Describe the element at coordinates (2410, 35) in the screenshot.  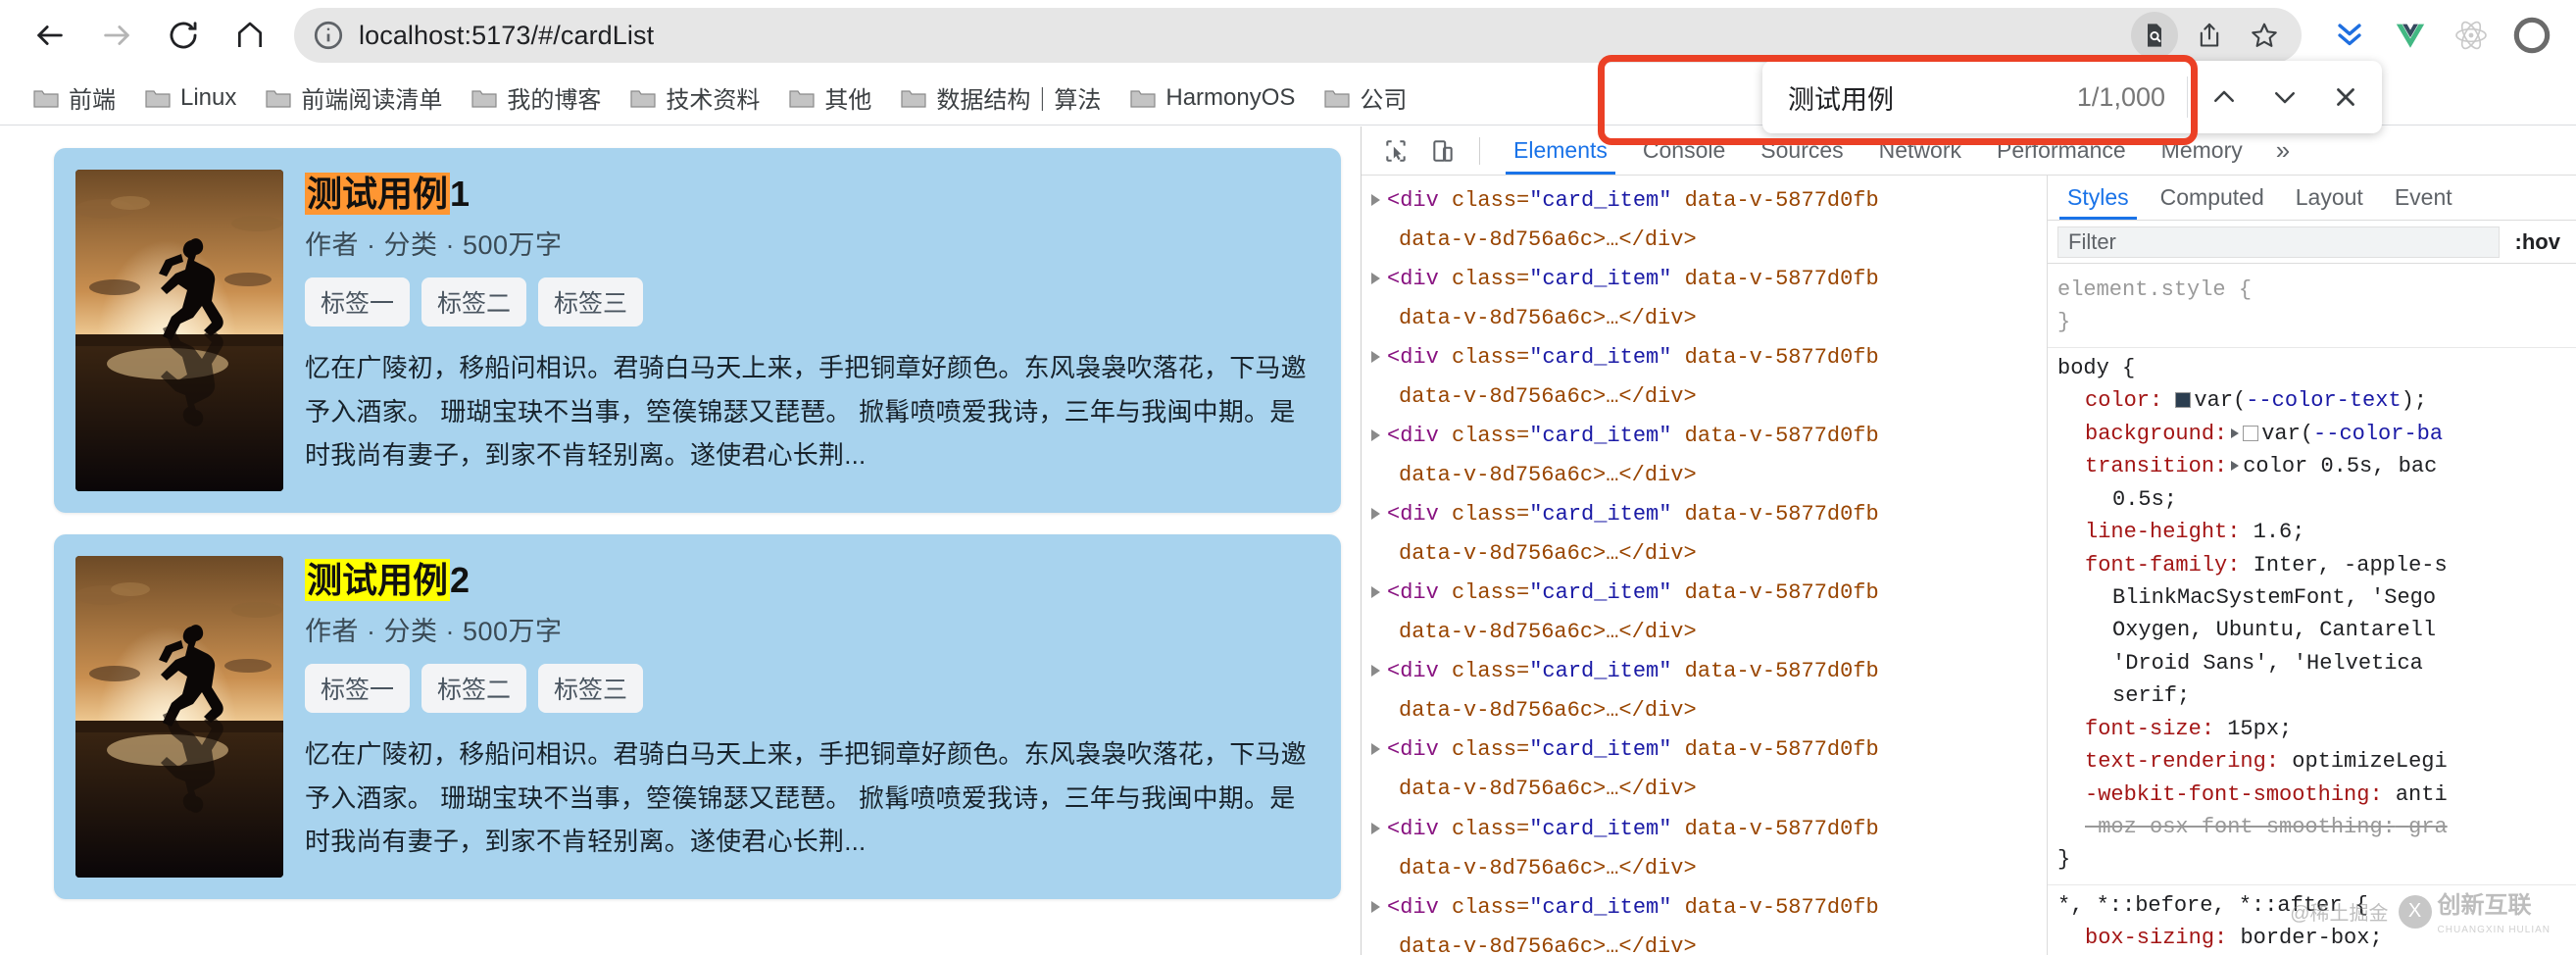
I see `vue-devtools-icon` at that location.